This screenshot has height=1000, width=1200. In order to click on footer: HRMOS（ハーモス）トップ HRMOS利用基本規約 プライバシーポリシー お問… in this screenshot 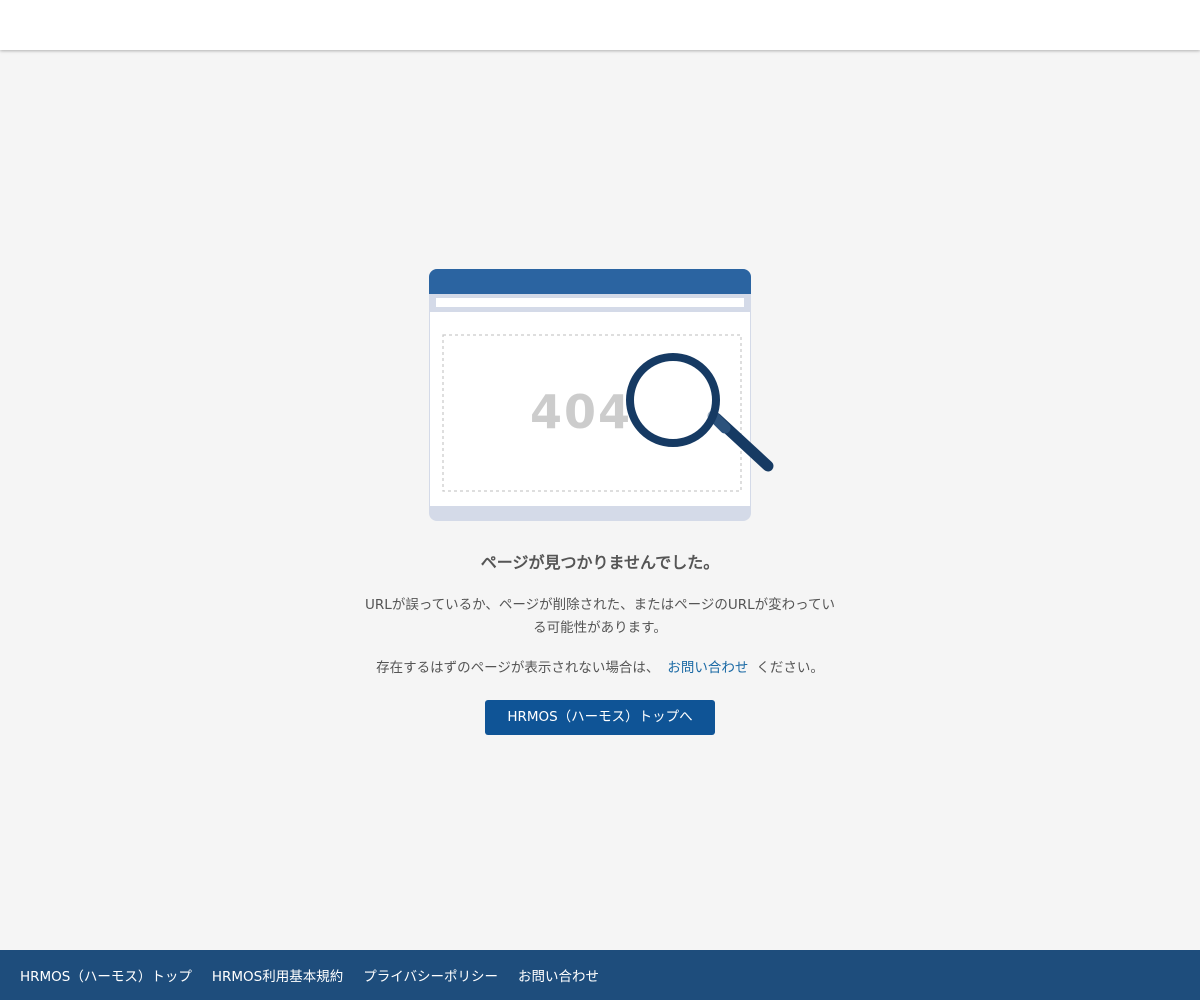, I will do `click(600, 975)`.